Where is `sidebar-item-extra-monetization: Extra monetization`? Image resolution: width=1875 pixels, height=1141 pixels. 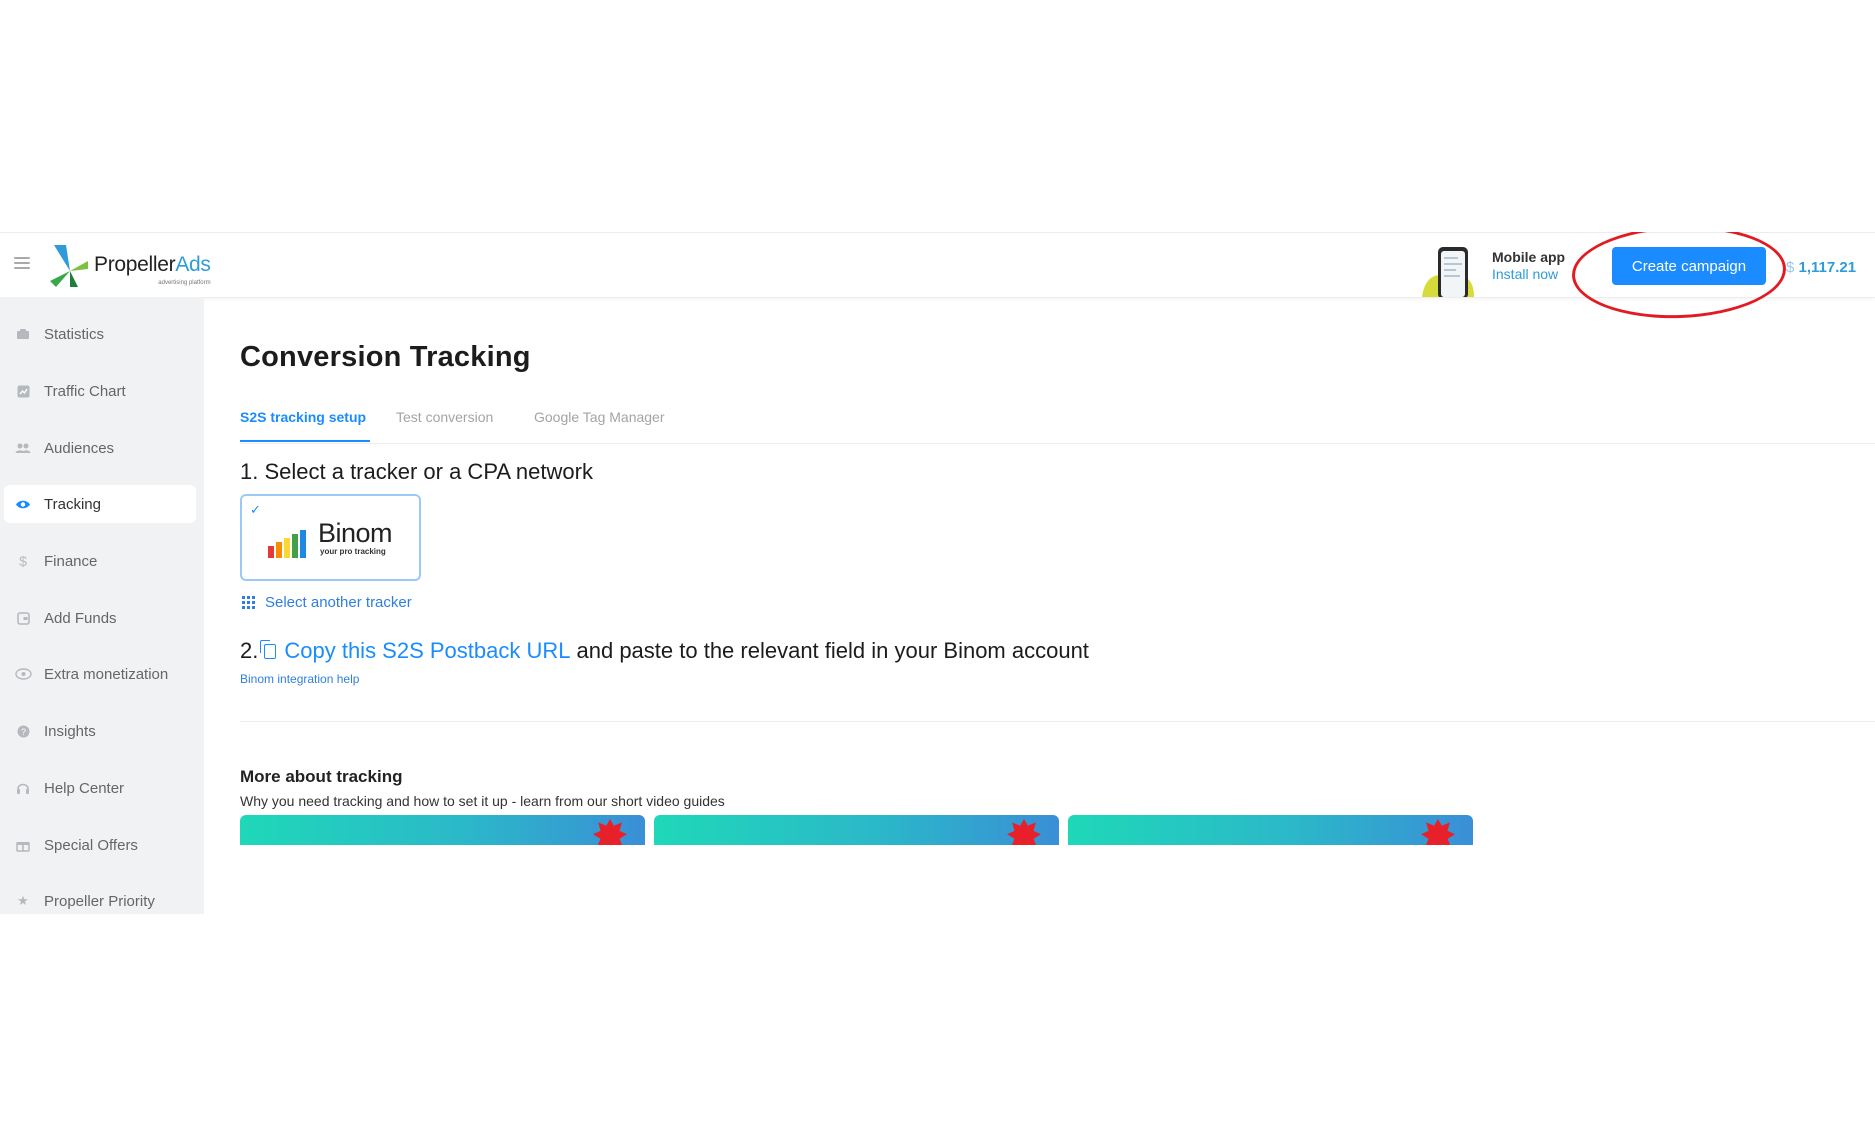
sidebar-item-extra-monetization: Extra monetization is located at coordinates (100, 674).